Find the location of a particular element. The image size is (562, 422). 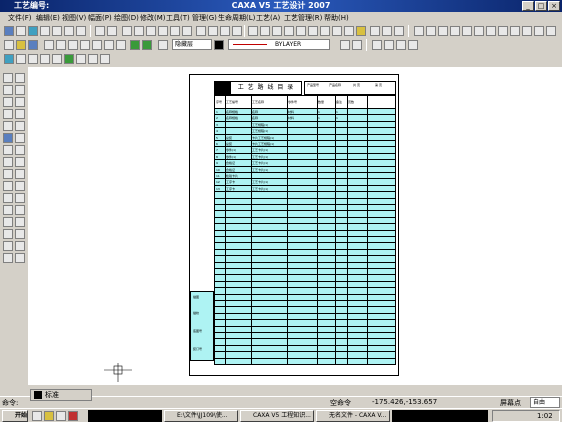

process-edit-icon is located at coordinates (313, 31).